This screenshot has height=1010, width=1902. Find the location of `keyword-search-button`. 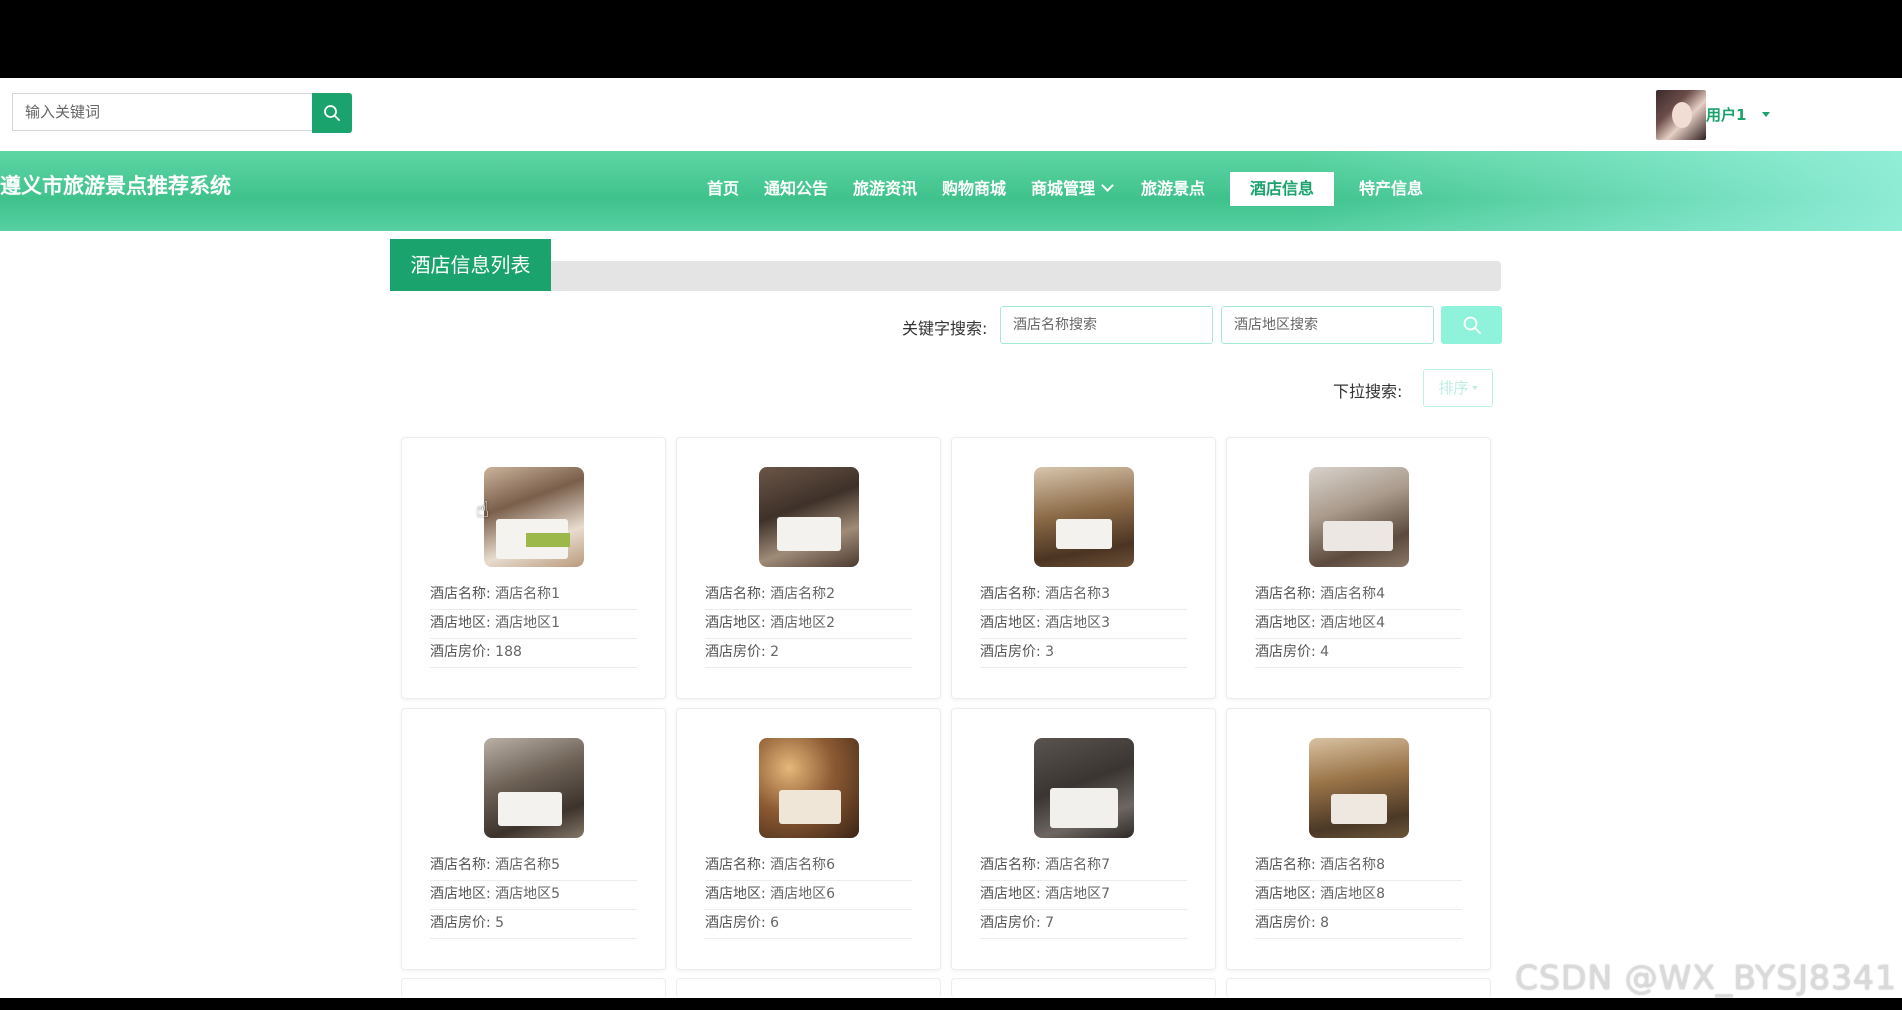

keyword-search-button is located at coordinates (1471, 325).